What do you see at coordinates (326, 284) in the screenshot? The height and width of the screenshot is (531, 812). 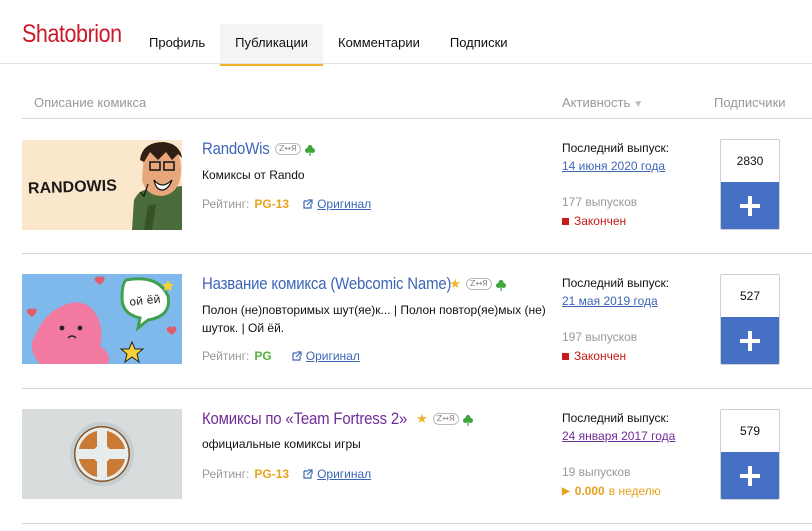 I see `comic-title: Название комикса (Webcomic Name)` at bounding box center [326, 284].